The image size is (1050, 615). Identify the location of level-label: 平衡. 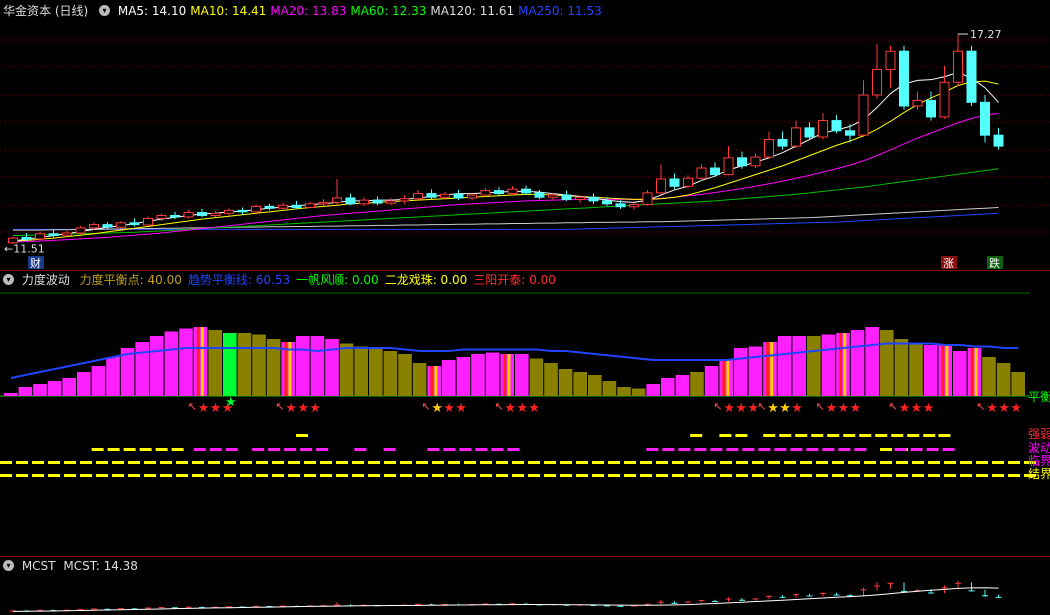
(1039, 397).